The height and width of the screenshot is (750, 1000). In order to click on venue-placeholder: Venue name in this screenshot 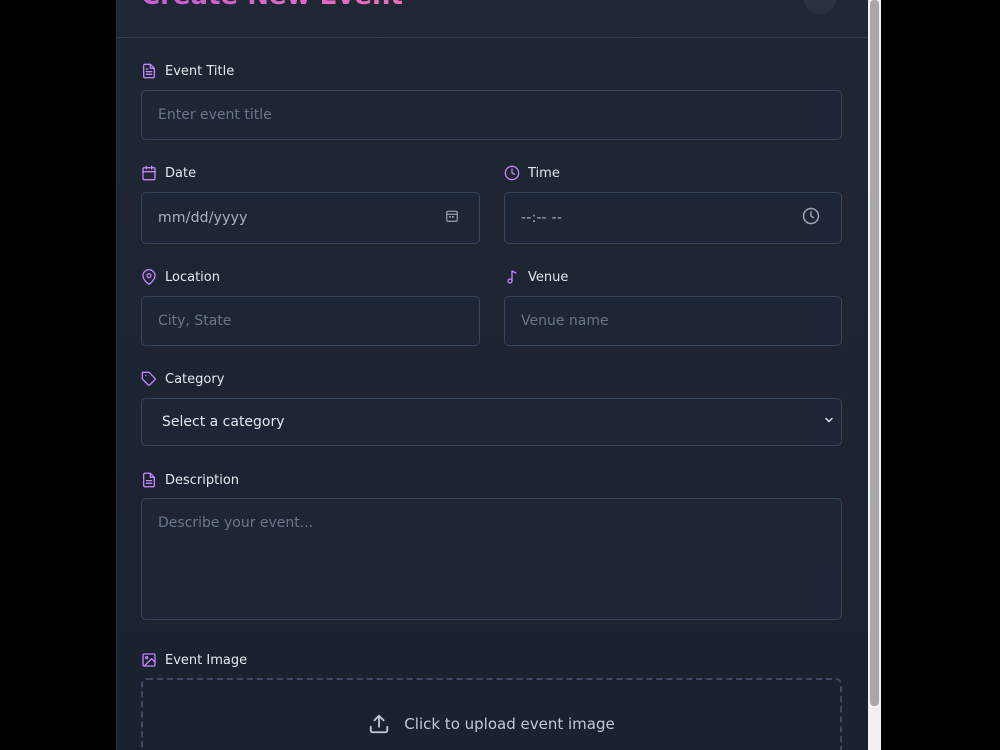, I will do `click(565, 321)`.